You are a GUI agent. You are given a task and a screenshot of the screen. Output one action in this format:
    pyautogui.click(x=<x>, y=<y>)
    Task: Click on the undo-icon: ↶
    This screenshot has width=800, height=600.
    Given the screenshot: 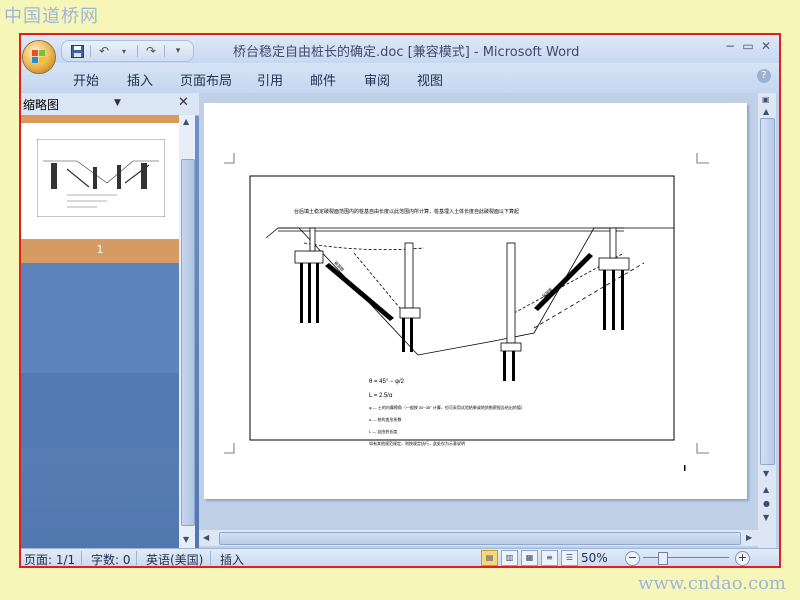 What is the action you would take?
    pyautogui.click(x=104, y=51)
    